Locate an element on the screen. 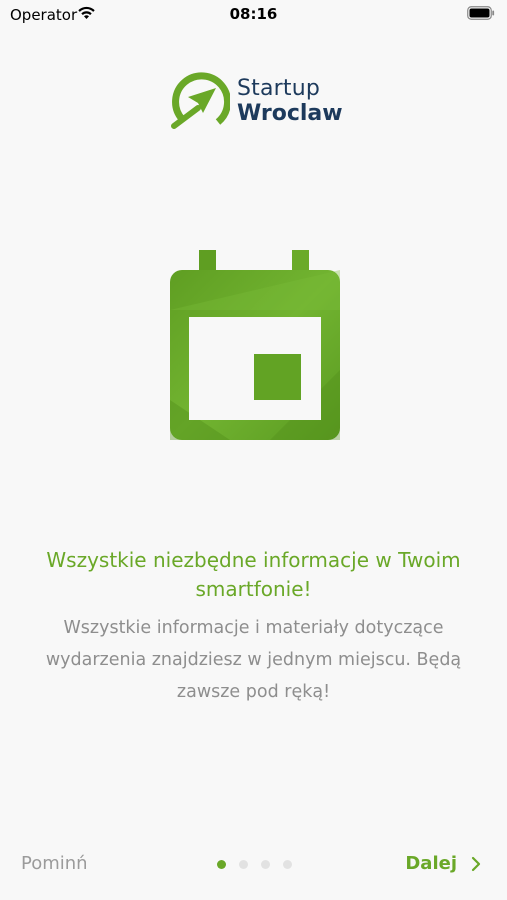 This screenshot has height=900, width=507. next-button: Dalej is located at coordinates (443, 863).